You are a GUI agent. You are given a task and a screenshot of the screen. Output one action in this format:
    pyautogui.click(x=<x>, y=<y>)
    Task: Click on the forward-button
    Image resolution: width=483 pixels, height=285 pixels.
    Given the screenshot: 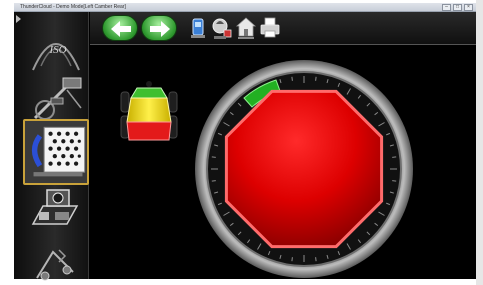 What is the action you would take?
    pyautogui.click(x=159, y=28)
    